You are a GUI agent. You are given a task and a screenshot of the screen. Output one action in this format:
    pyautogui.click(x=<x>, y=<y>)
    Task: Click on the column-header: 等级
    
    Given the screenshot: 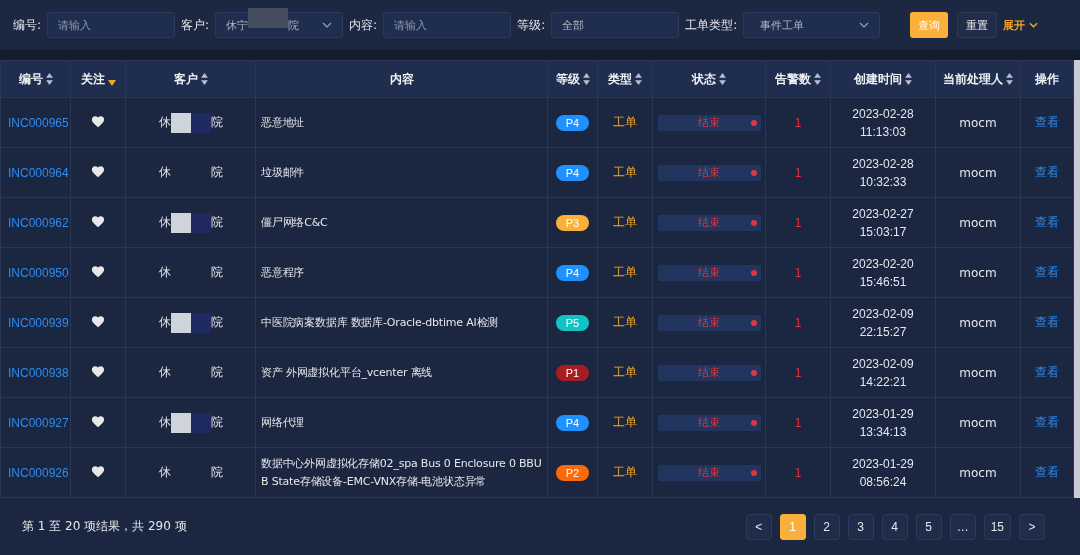 What is the action you would take?
    pyautogui.click(x=572, y=79)
    